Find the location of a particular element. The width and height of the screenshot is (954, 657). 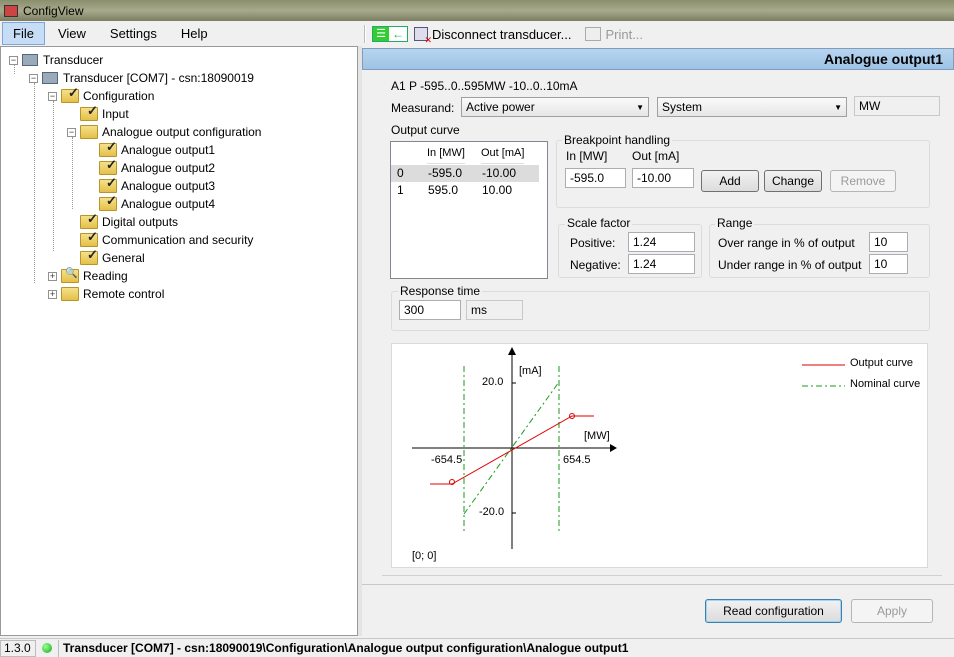

scale-factor-label: Scale factor is located at coordinates (599, 223).